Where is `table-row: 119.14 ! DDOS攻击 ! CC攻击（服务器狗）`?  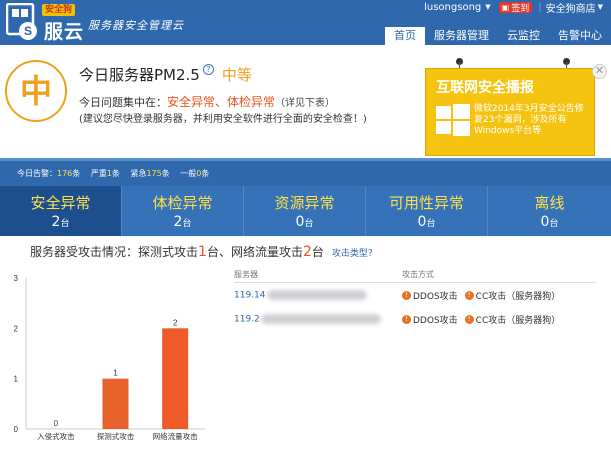
table-row: 119.14 ! DDOS攻击 ! CC攻击（服务器狗） is located at coordinates (415, 295).